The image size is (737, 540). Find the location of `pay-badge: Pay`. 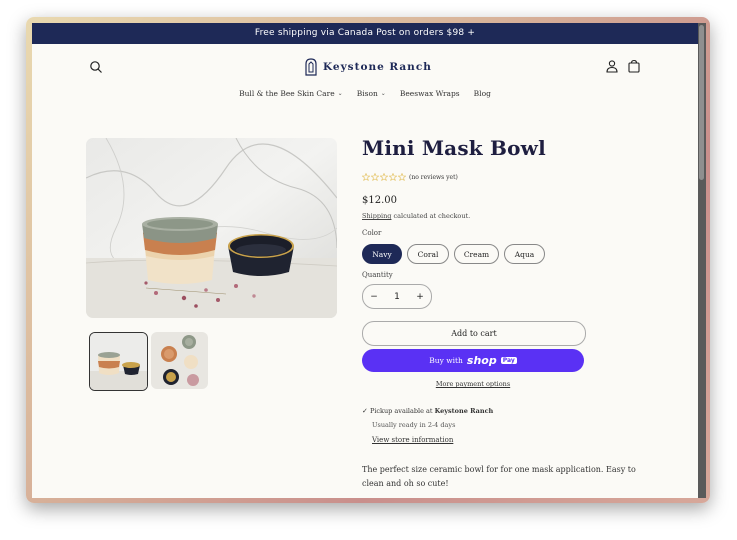

pay-badge: Pay is located at coordinates (508, 360).